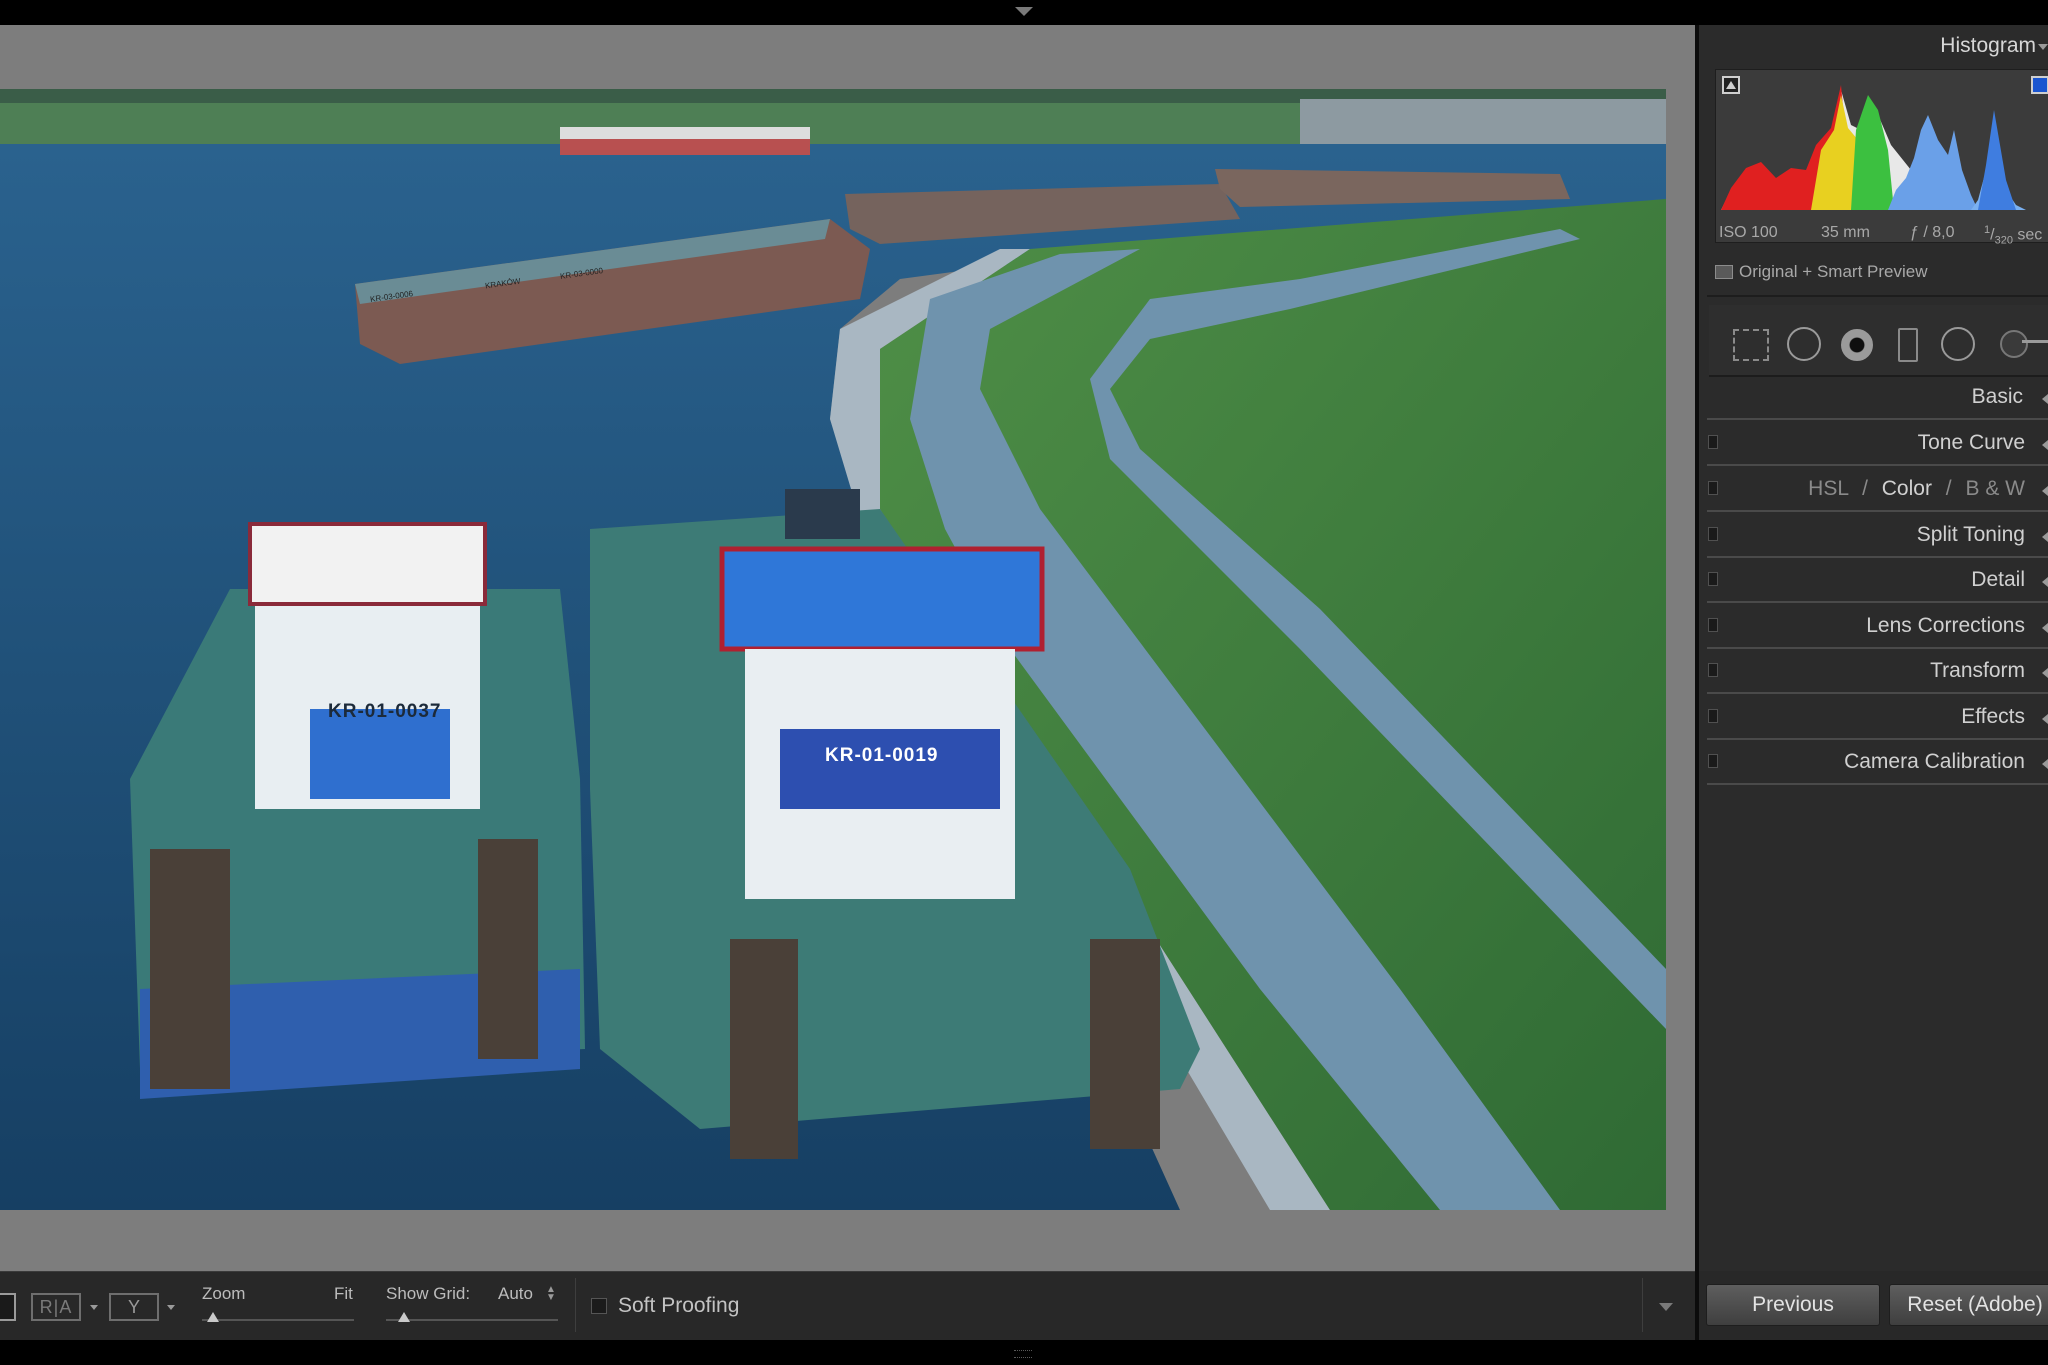 The width and height of the screenshot is (2048, 1365). I want to click on histogram-title: Histogram, so click(1988, 46).